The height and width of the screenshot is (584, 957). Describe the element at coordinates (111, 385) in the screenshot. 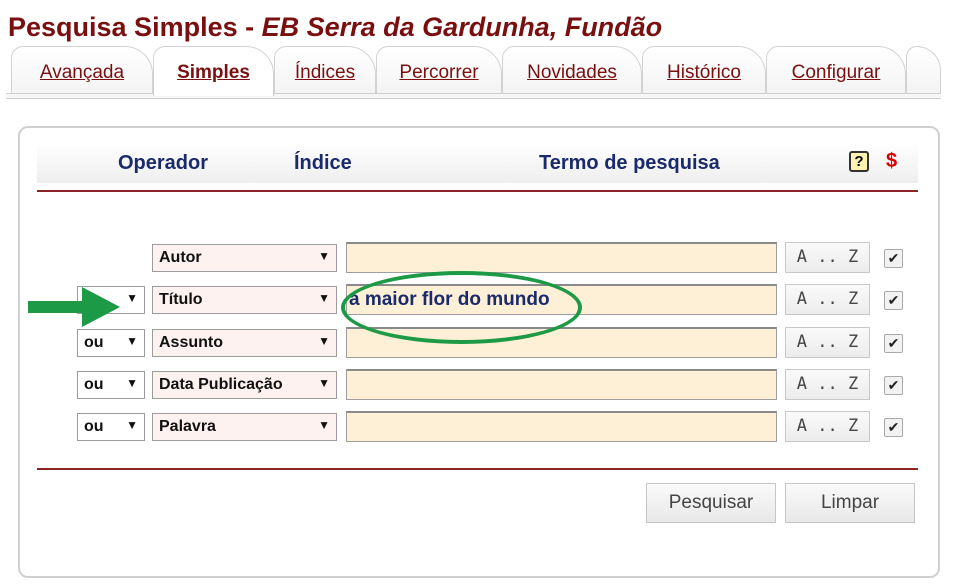

I see `operator-select-row4: ou ▼` at that location.